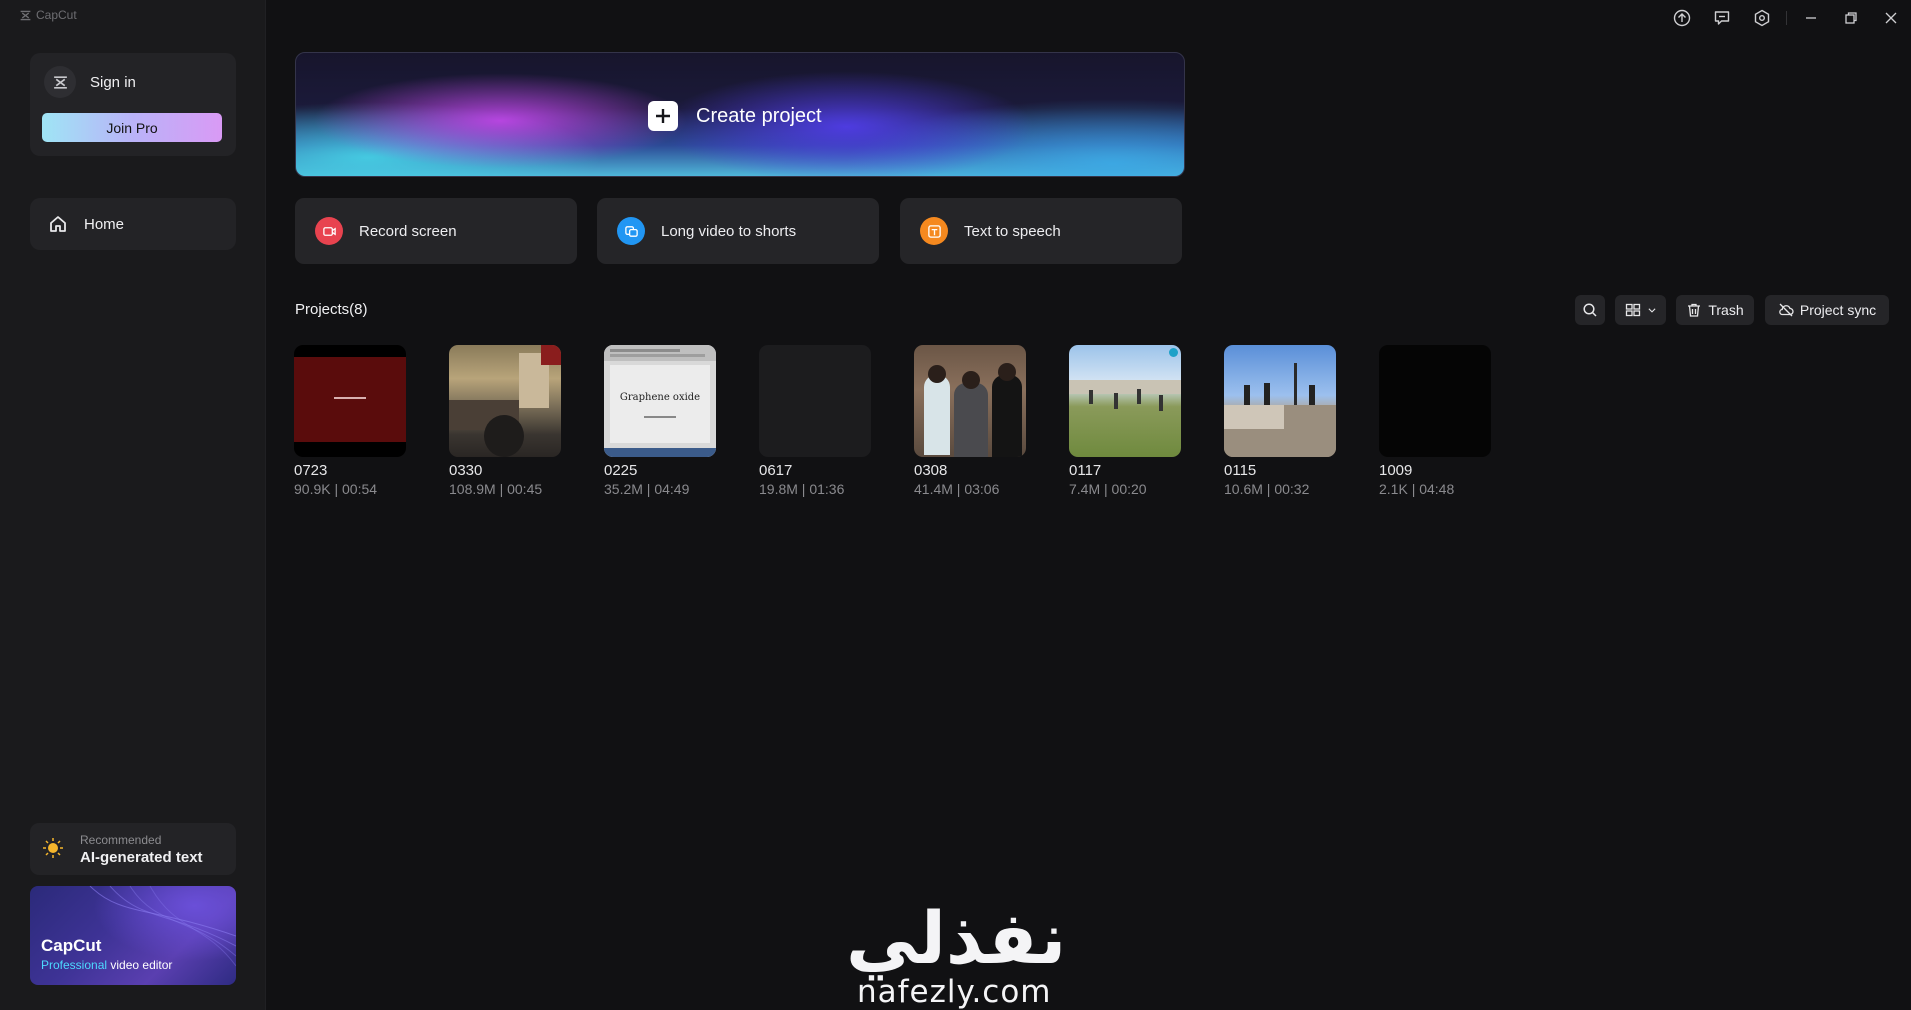 The height and width of the screenshot is (1010, 1911). I want to click on settings-icon, so click(1762, 18).